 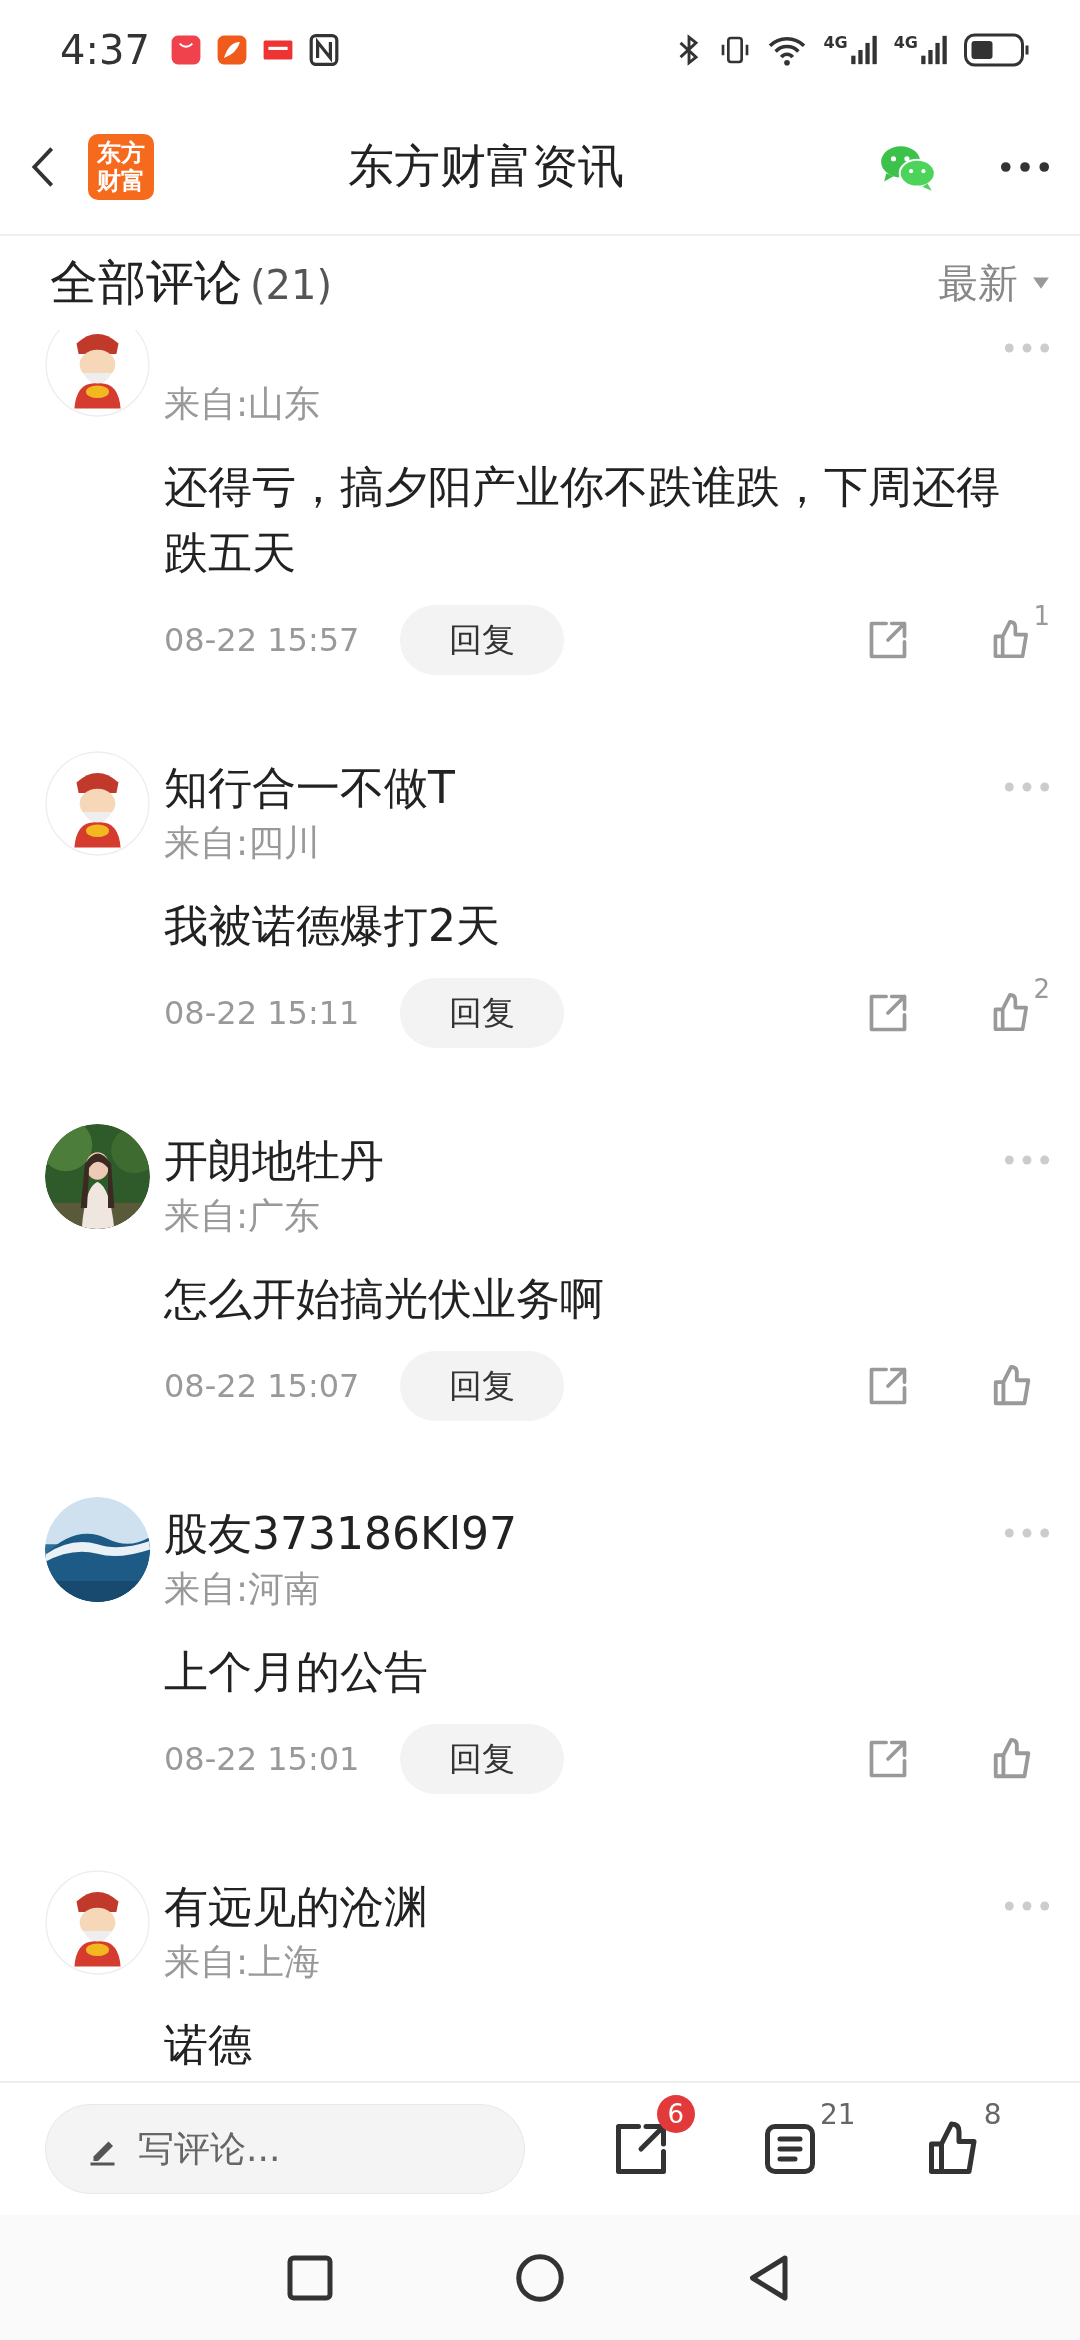 What do you see at coordinates (243, 843) in the screenshot?
I see `user-location: 来自:四川` at bounding box center [243, 843].